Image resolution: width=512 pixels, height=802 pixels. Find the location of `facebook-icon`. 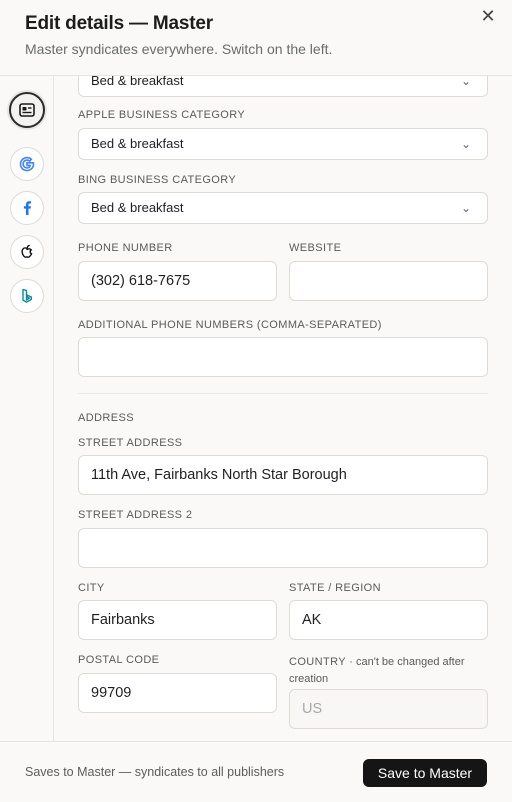

facebook-icon is located at coordinates (27, 208).